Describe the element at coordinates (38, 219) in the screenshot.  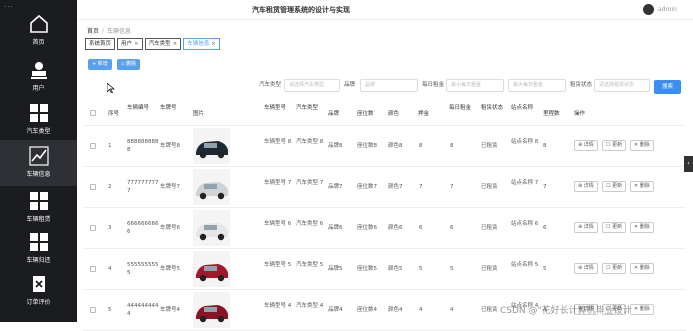
I see `sidebar-item-label: 车辆租赁` at that location.